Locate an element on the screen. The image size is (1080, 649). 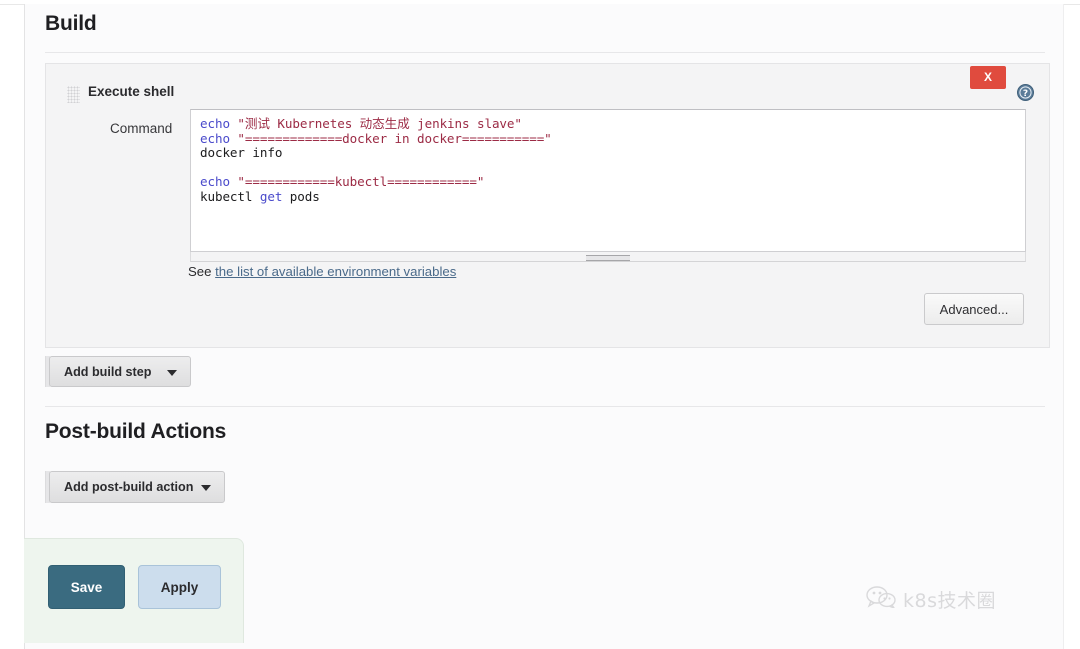
delete-build-step-button: X is located at coordinates (988, 77).